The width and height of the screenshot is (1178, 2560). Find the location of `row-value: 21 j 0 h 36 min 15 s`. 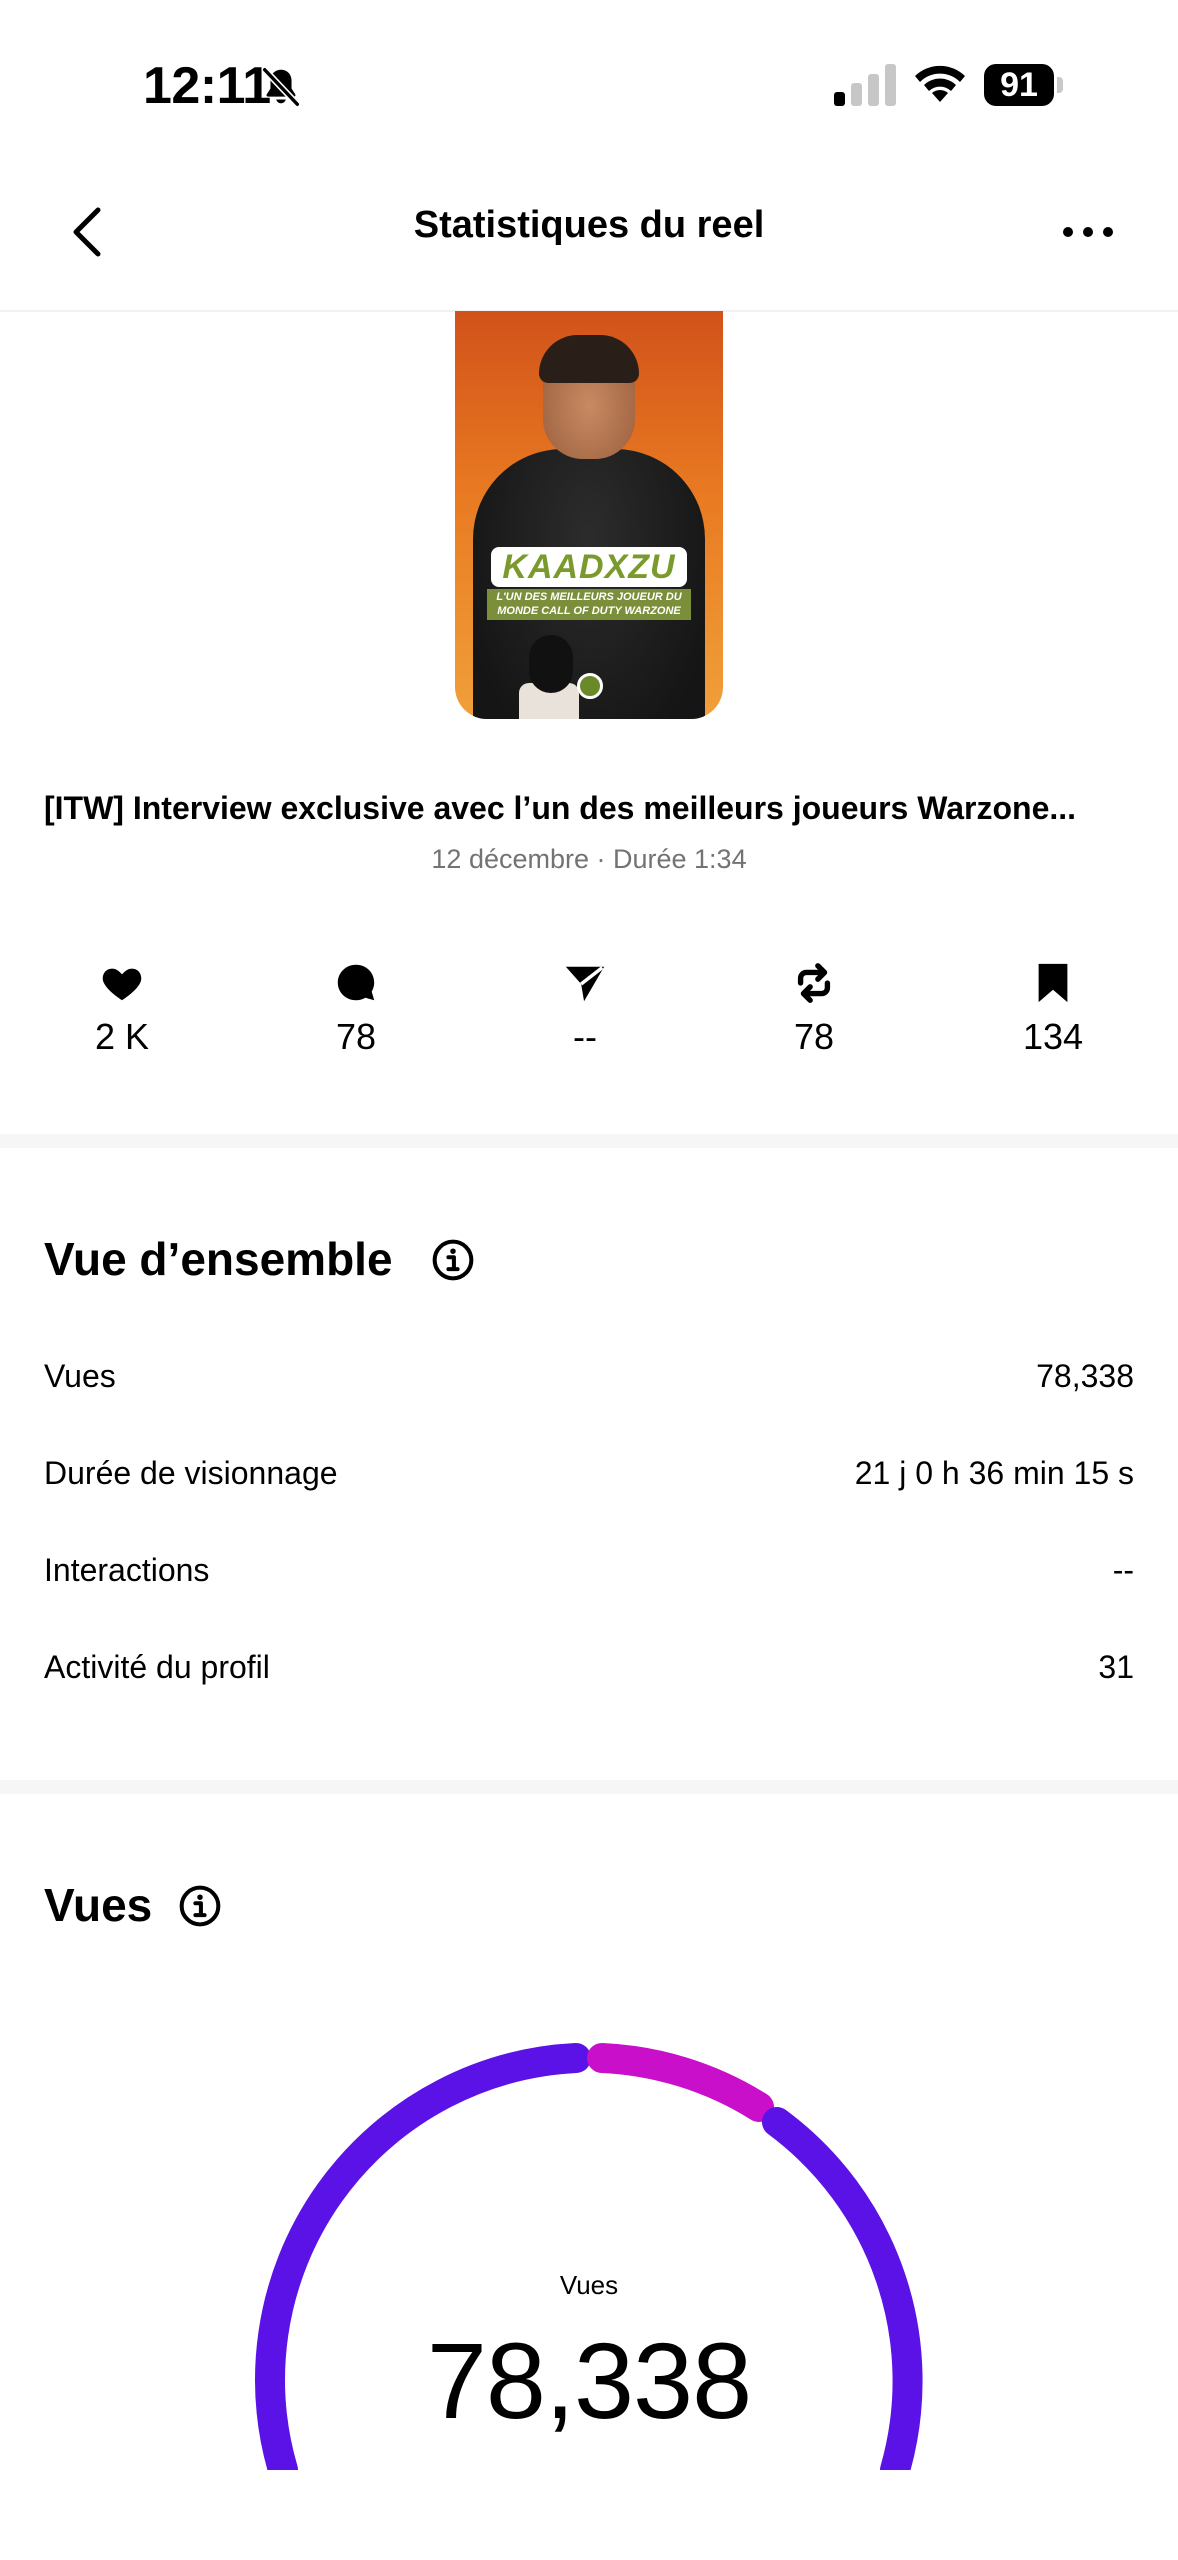

row-value: 21 j 0 h 36 min 15 s is located at coordinates (994, 1473).